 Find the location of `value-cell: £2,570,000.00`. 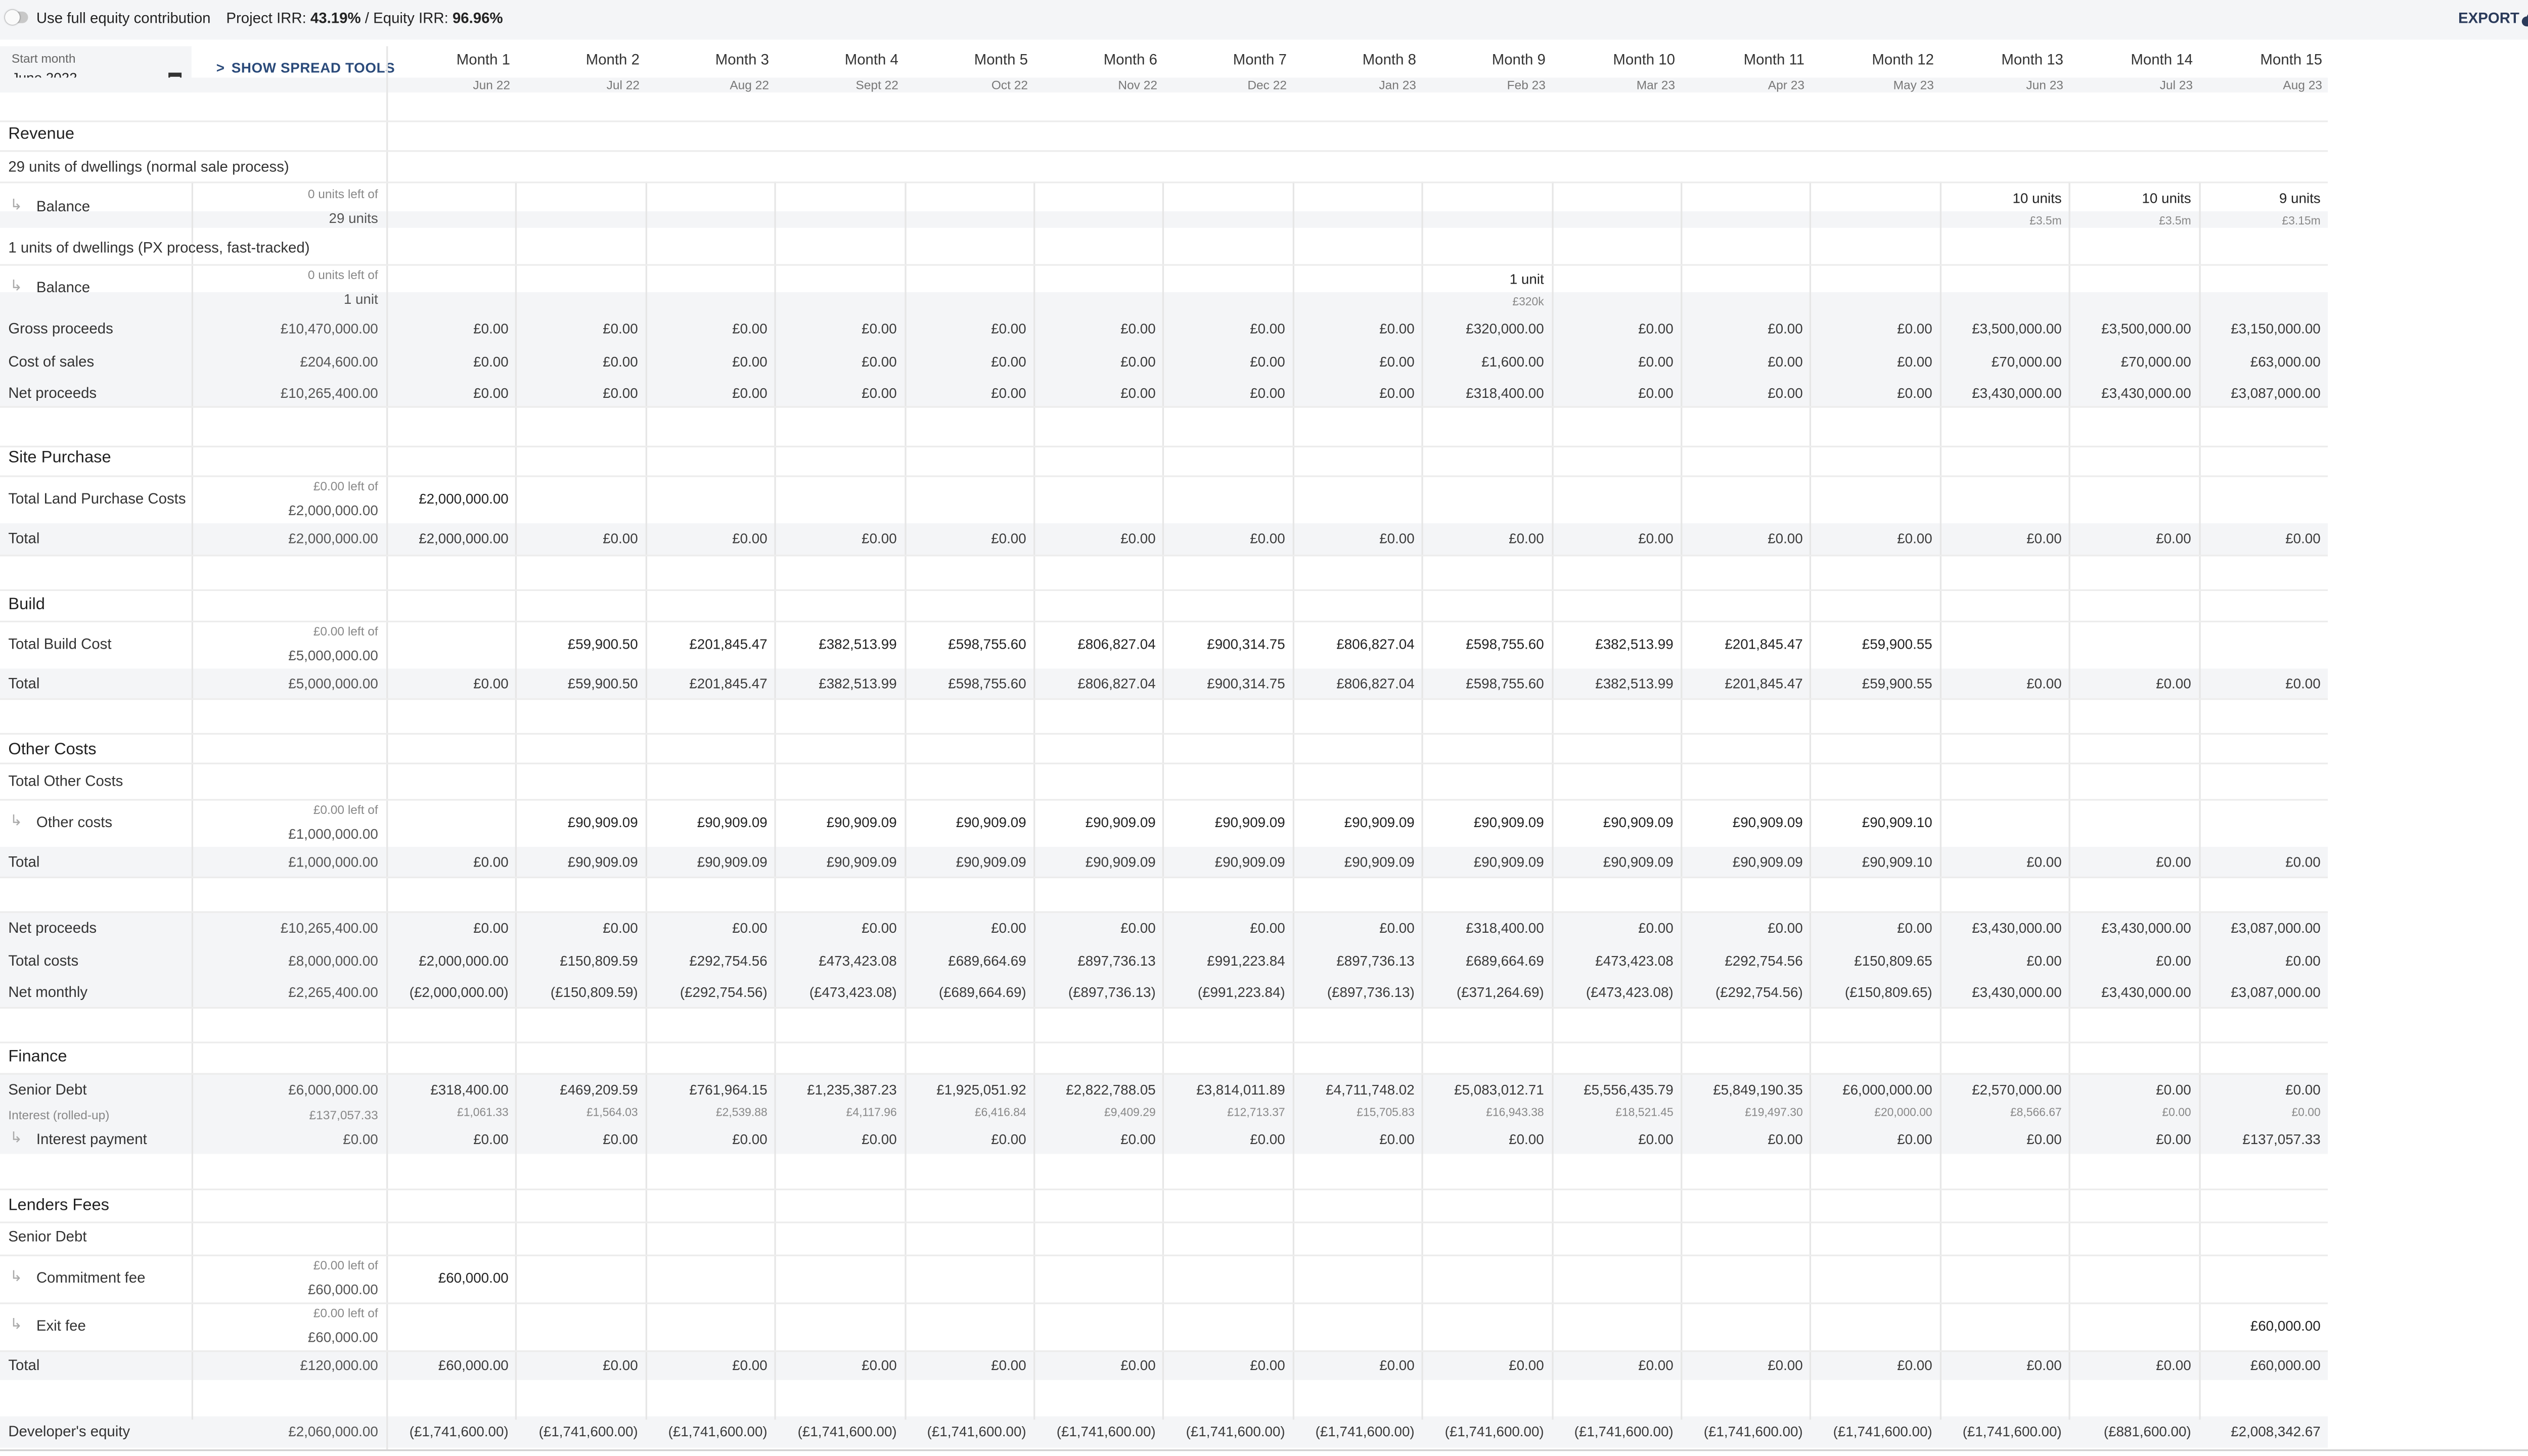

value-cell: £2,570,000.00 is located at coordinates (2017, 1089).